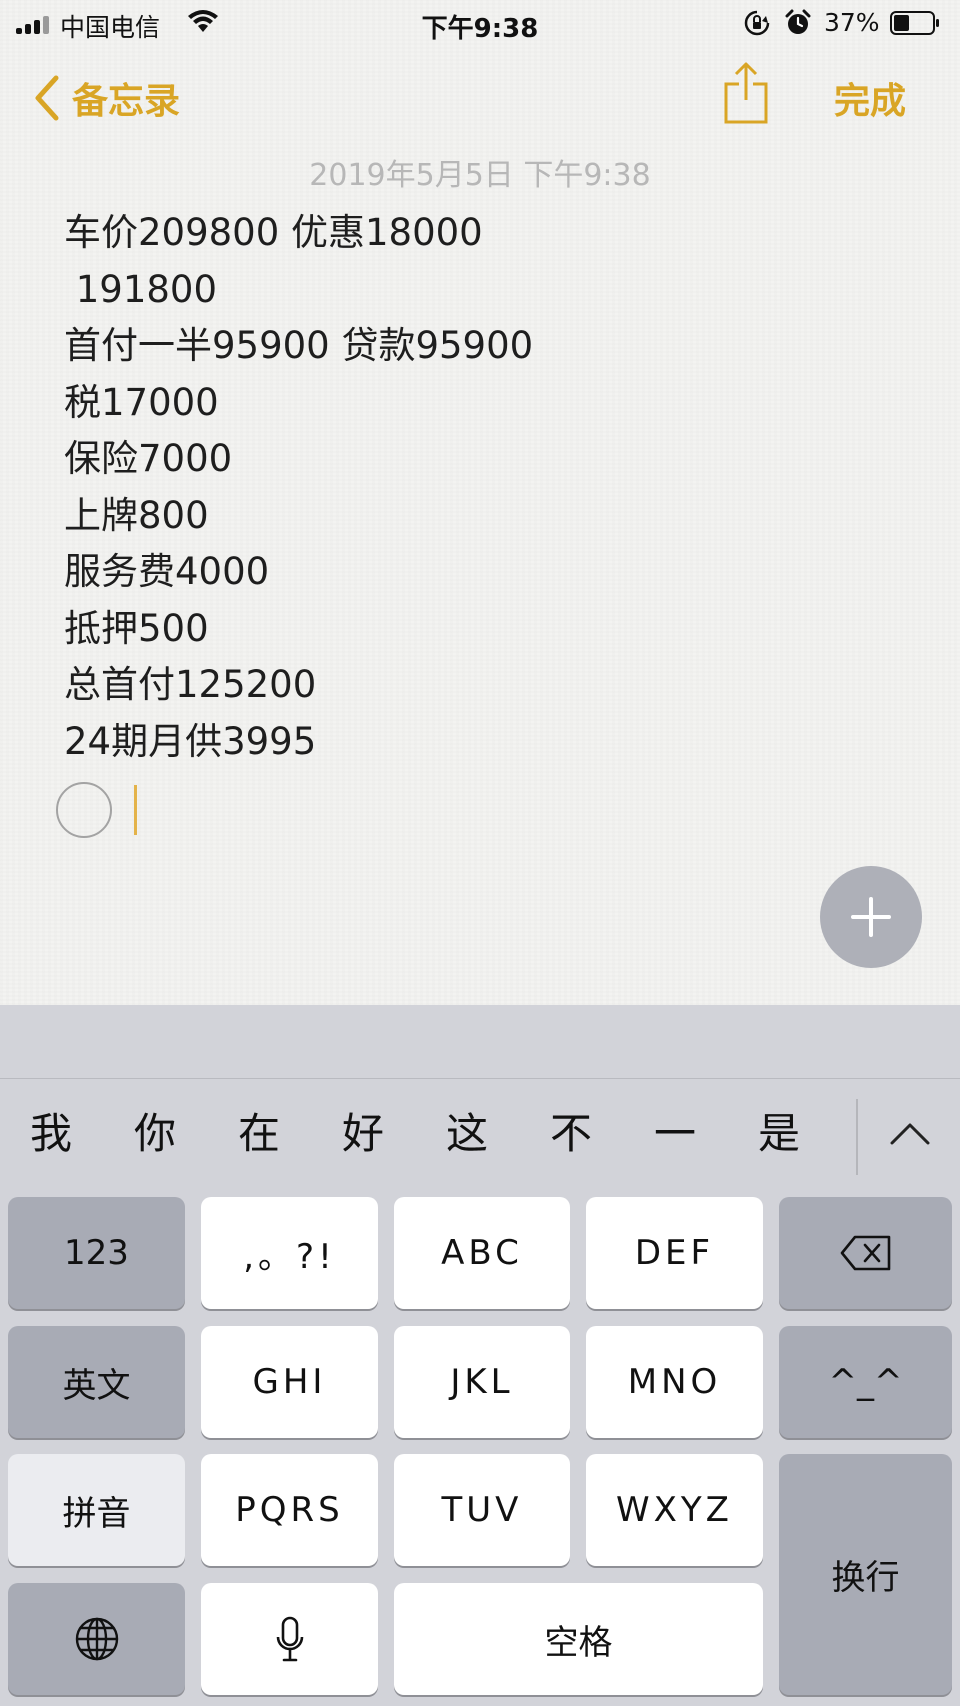 The image size is (960, 1706). I want to click on key-label: ^_^, so click(865, 1382).